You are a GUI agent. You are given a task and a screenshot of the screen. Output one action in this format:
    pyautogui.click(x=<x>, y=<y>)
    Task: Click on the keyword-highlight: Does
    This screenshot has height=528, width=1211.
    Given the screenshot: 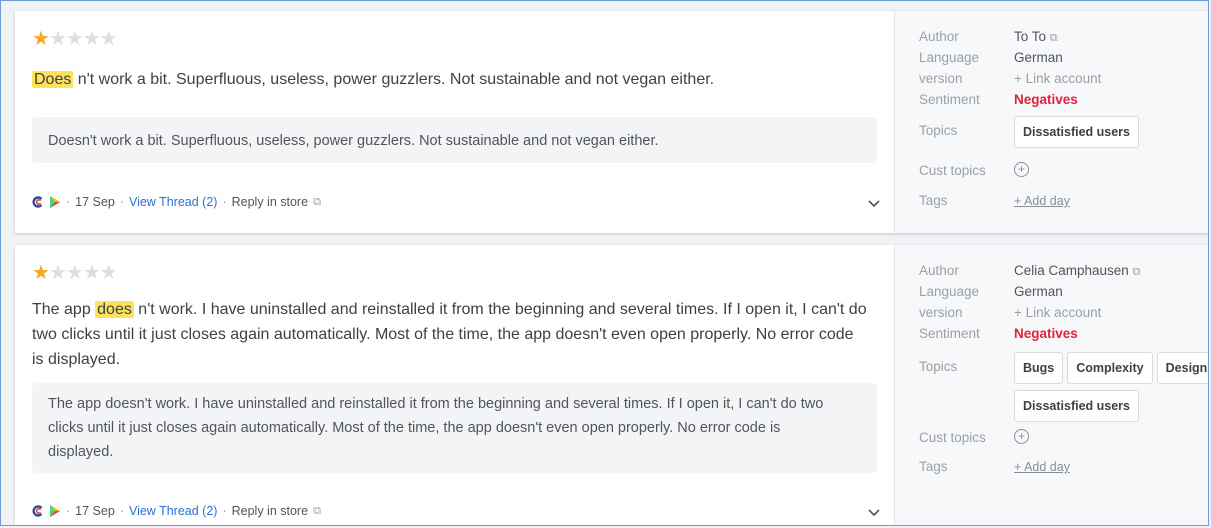 What is the action you would take?
    pyautogui.click(x=53, y=79)
    